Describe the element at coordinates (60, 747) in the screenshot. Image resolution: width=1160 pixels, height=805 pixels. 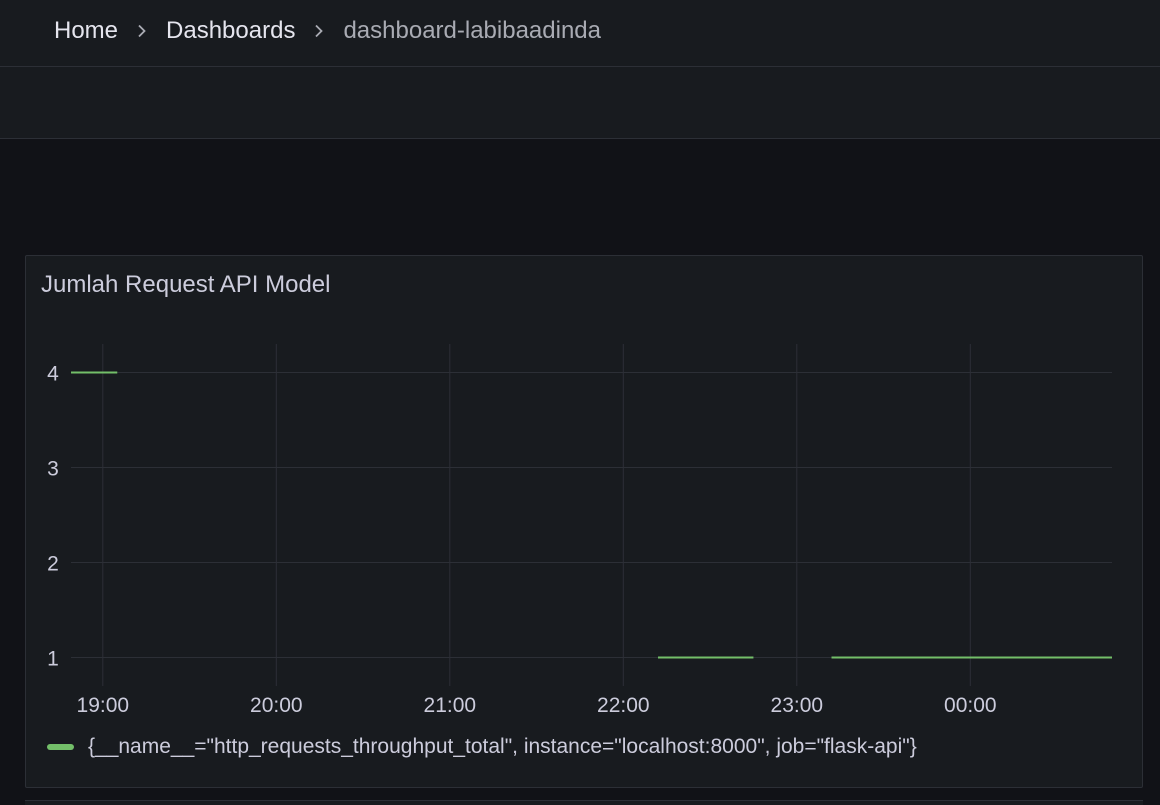
I see `legend-swatch-icon` at that location.